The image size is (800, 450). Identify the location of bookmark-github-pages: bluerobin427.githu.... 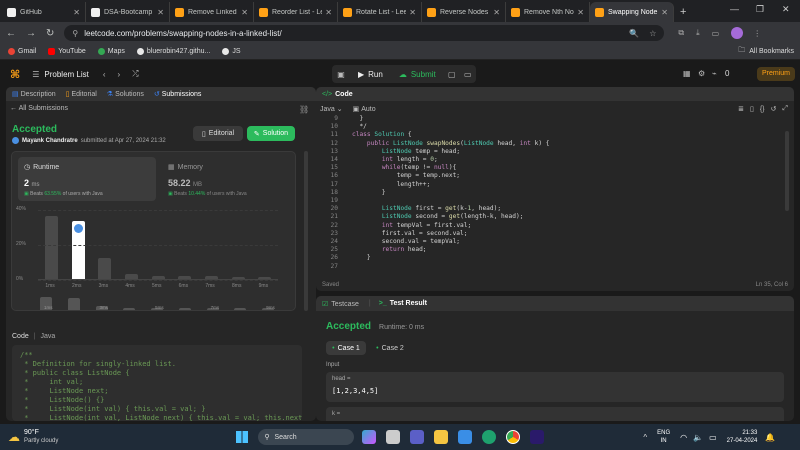
(173, 51).